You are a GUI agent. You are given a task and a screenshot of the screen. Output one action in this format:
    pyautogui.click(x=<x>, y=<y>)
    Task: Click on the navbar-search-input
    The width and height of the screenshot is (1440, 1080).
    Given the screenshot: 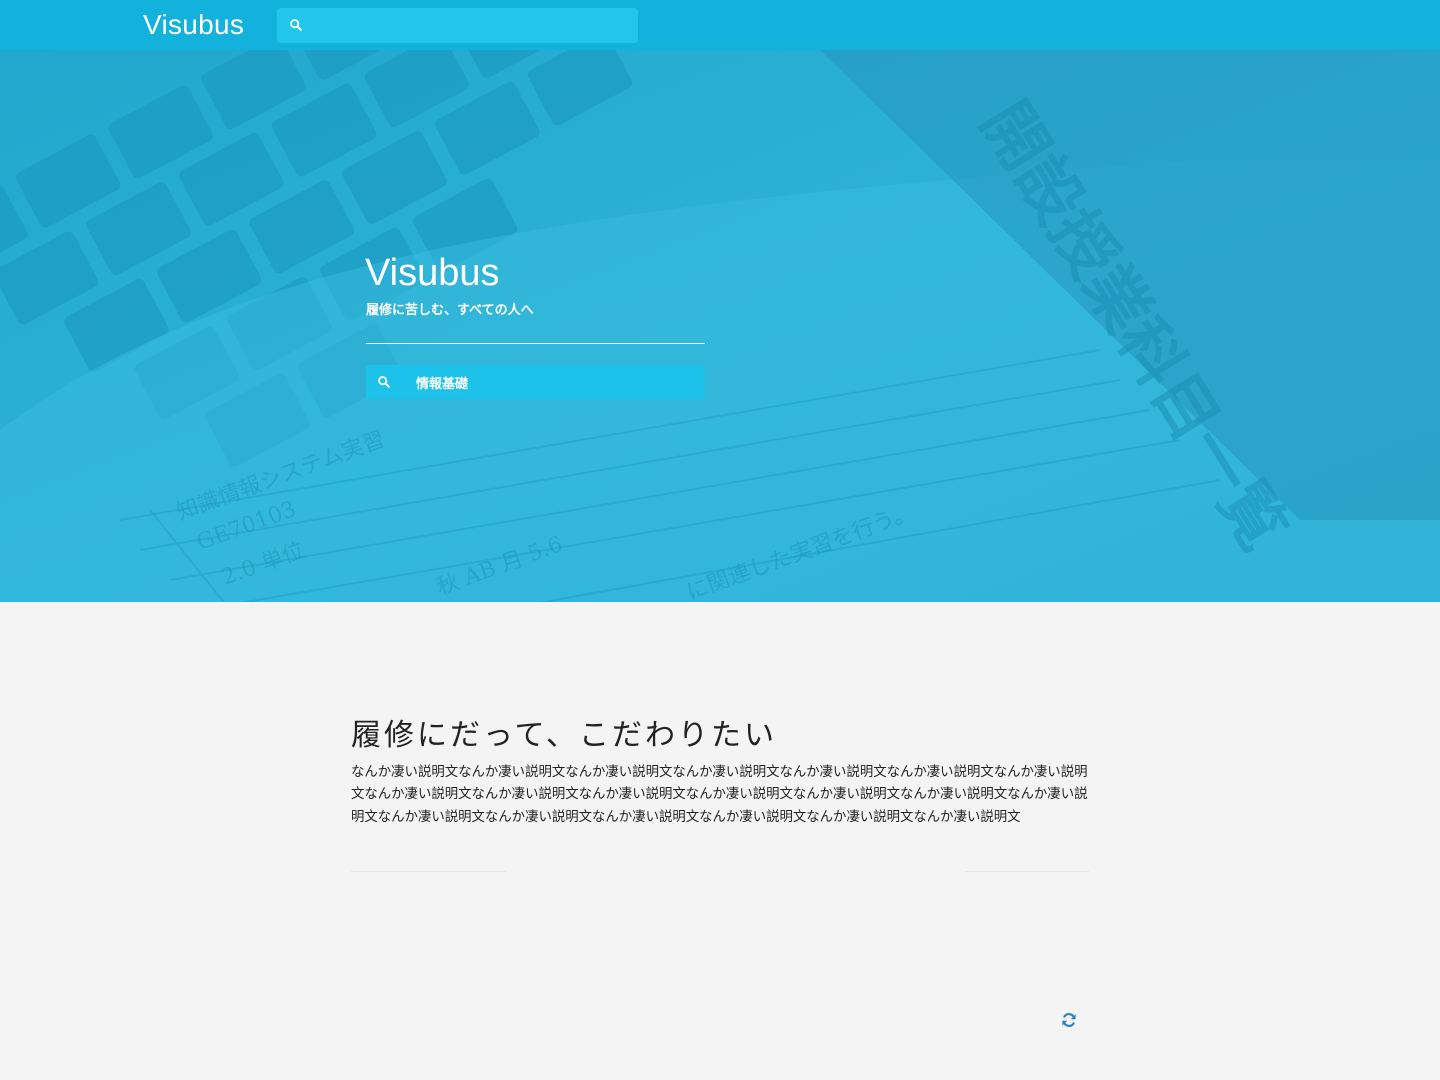 What is the action you would take?
    pyautogui.click(x=471, y=25)
    